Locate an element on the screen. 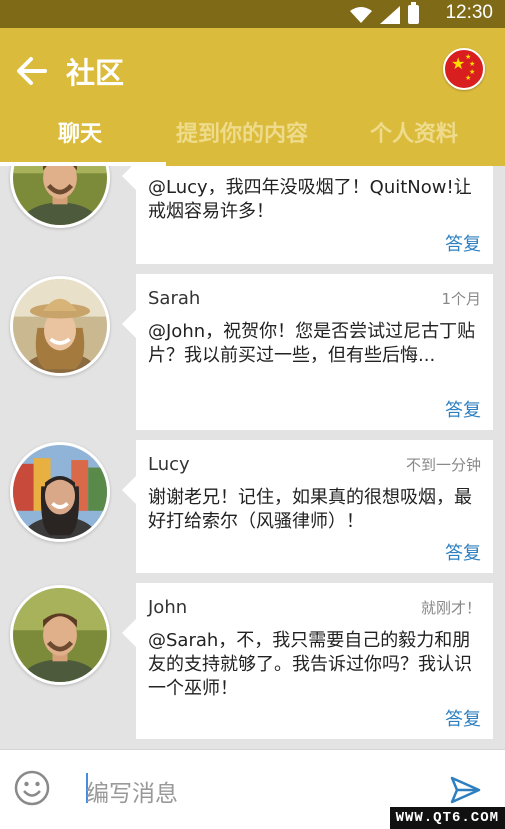  message-input: 编写消息 is located at coordinates (132, 791).